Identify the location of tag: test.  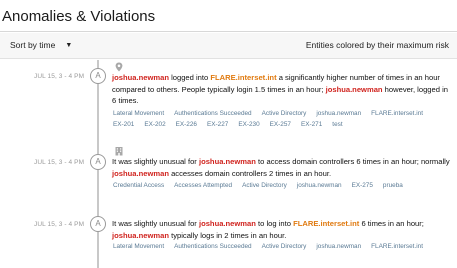
(337, 125).